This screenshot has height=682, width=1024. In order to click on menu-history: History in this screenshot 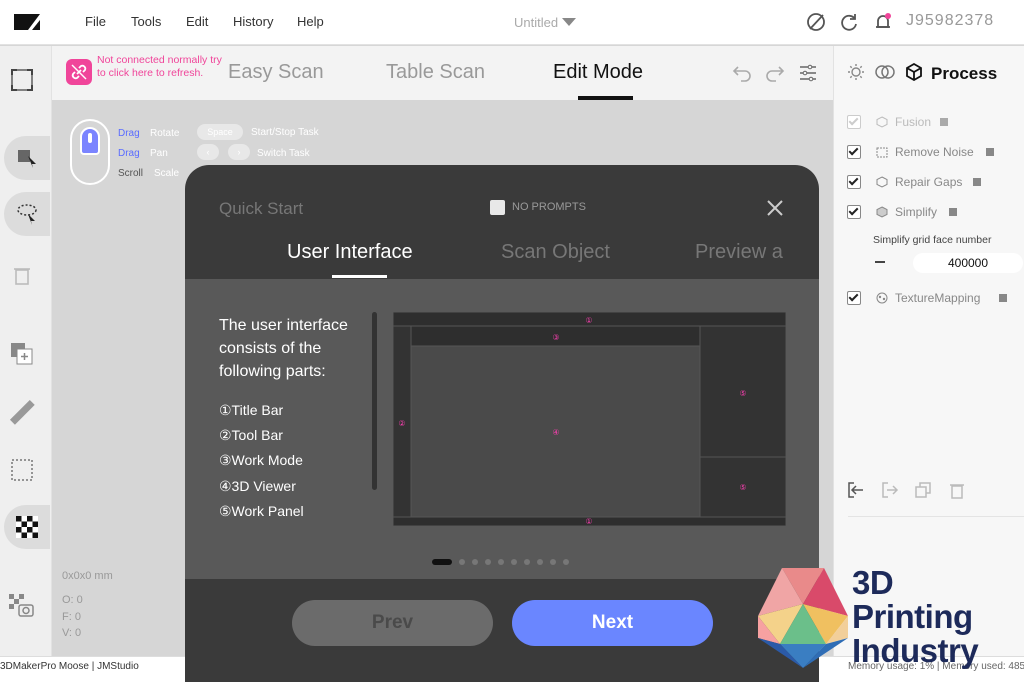, I will do `click(253, 21)`.